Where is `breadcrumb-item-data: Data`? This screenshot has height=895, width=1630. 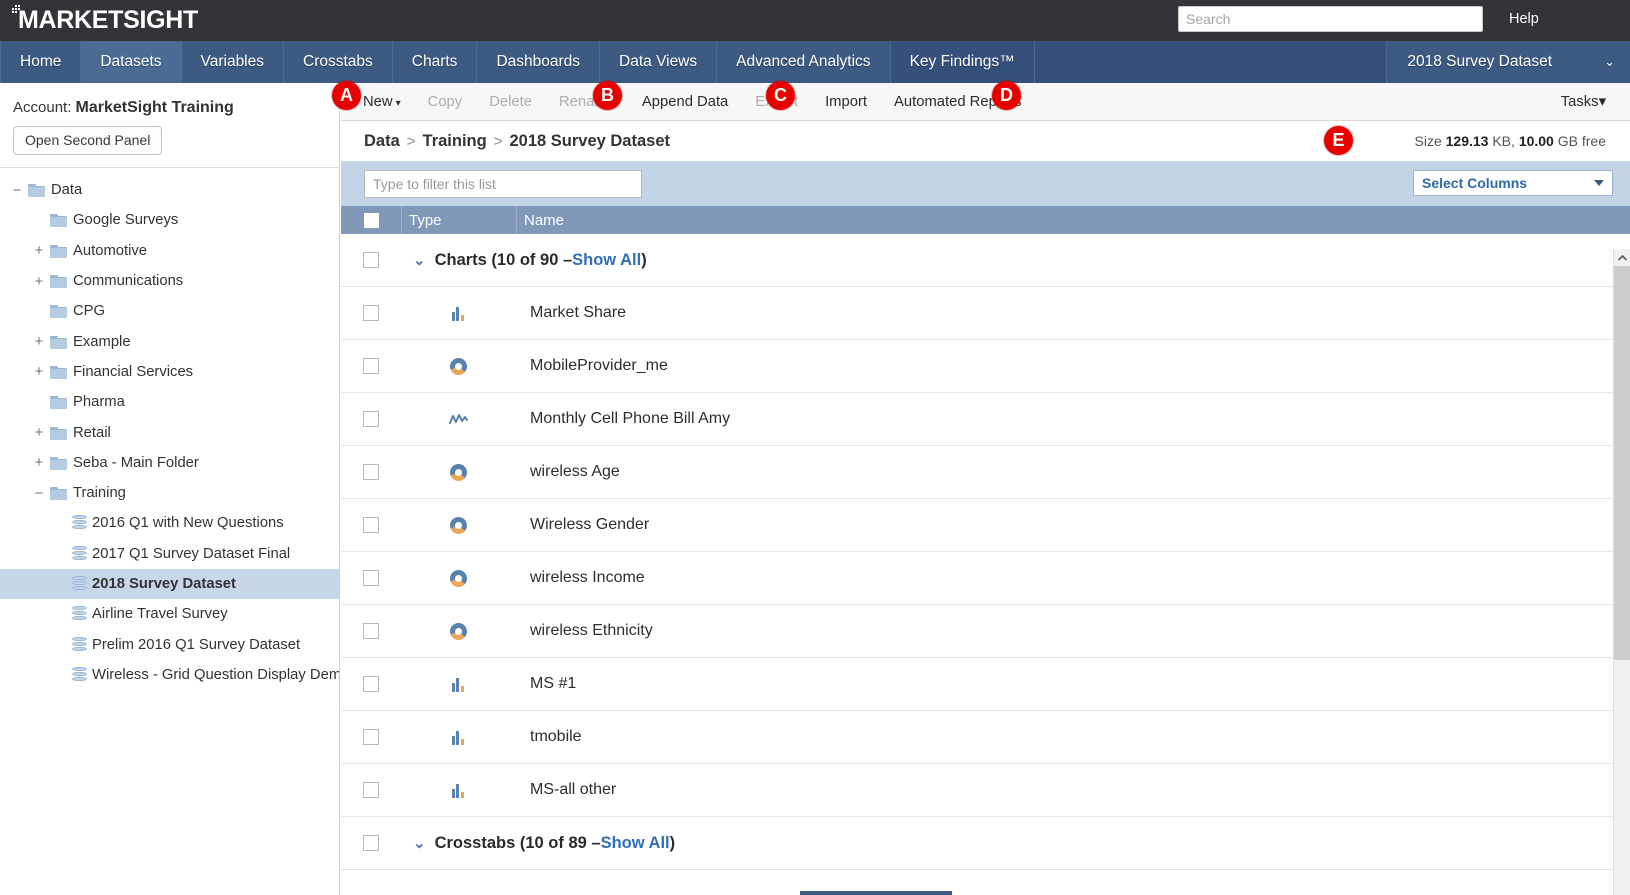 breadcrumb-item-data: Data is located at coordinates (382, 141).